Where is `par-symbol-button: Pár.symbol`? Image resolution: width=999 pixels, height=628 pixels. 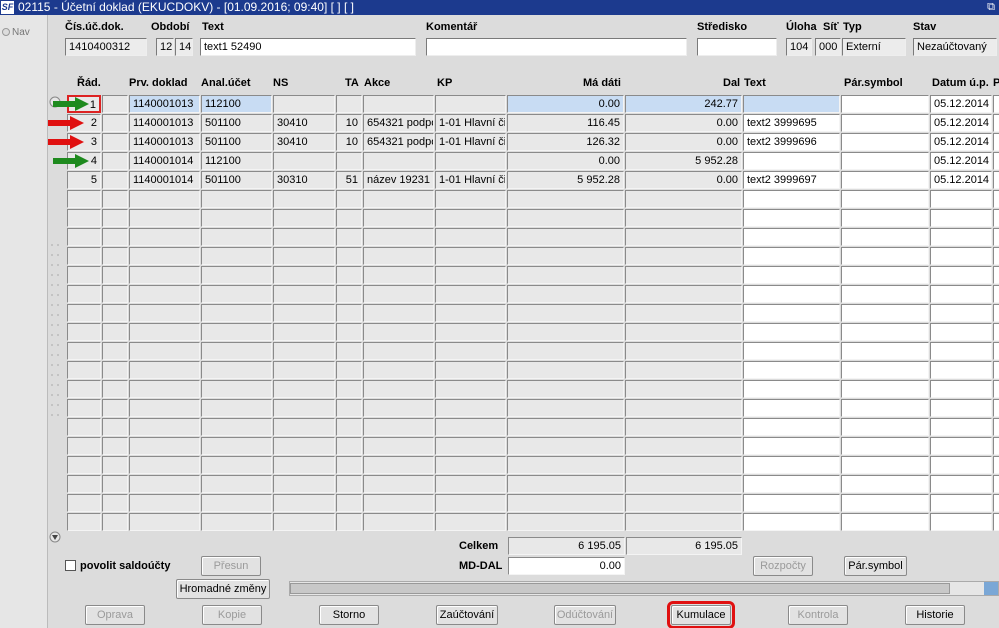
par-symbol-button: Pár.symbol is located at coordinates (875, 566).